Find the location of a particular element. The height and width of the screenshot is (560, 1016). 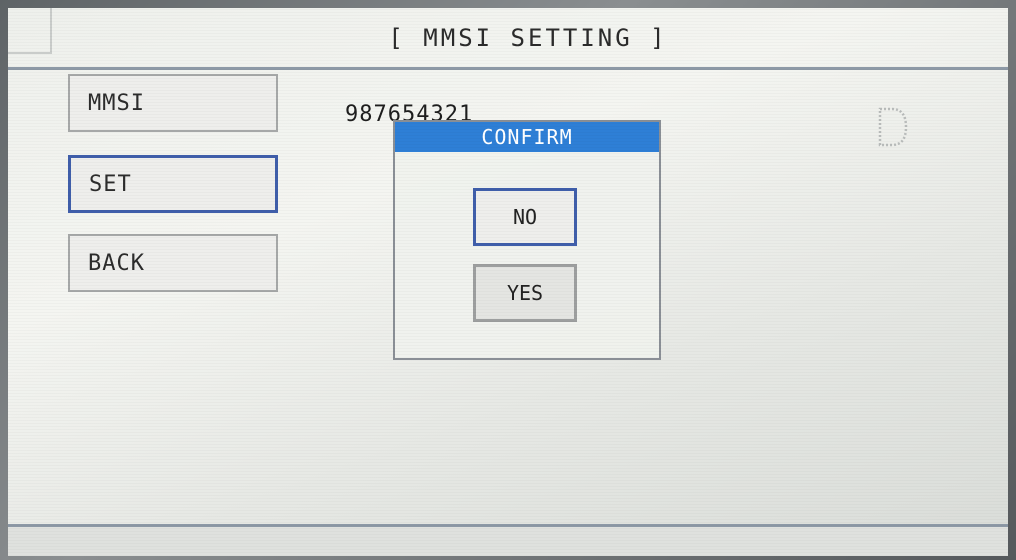

back-button-label: BACK is located at coordinates (116, 263).